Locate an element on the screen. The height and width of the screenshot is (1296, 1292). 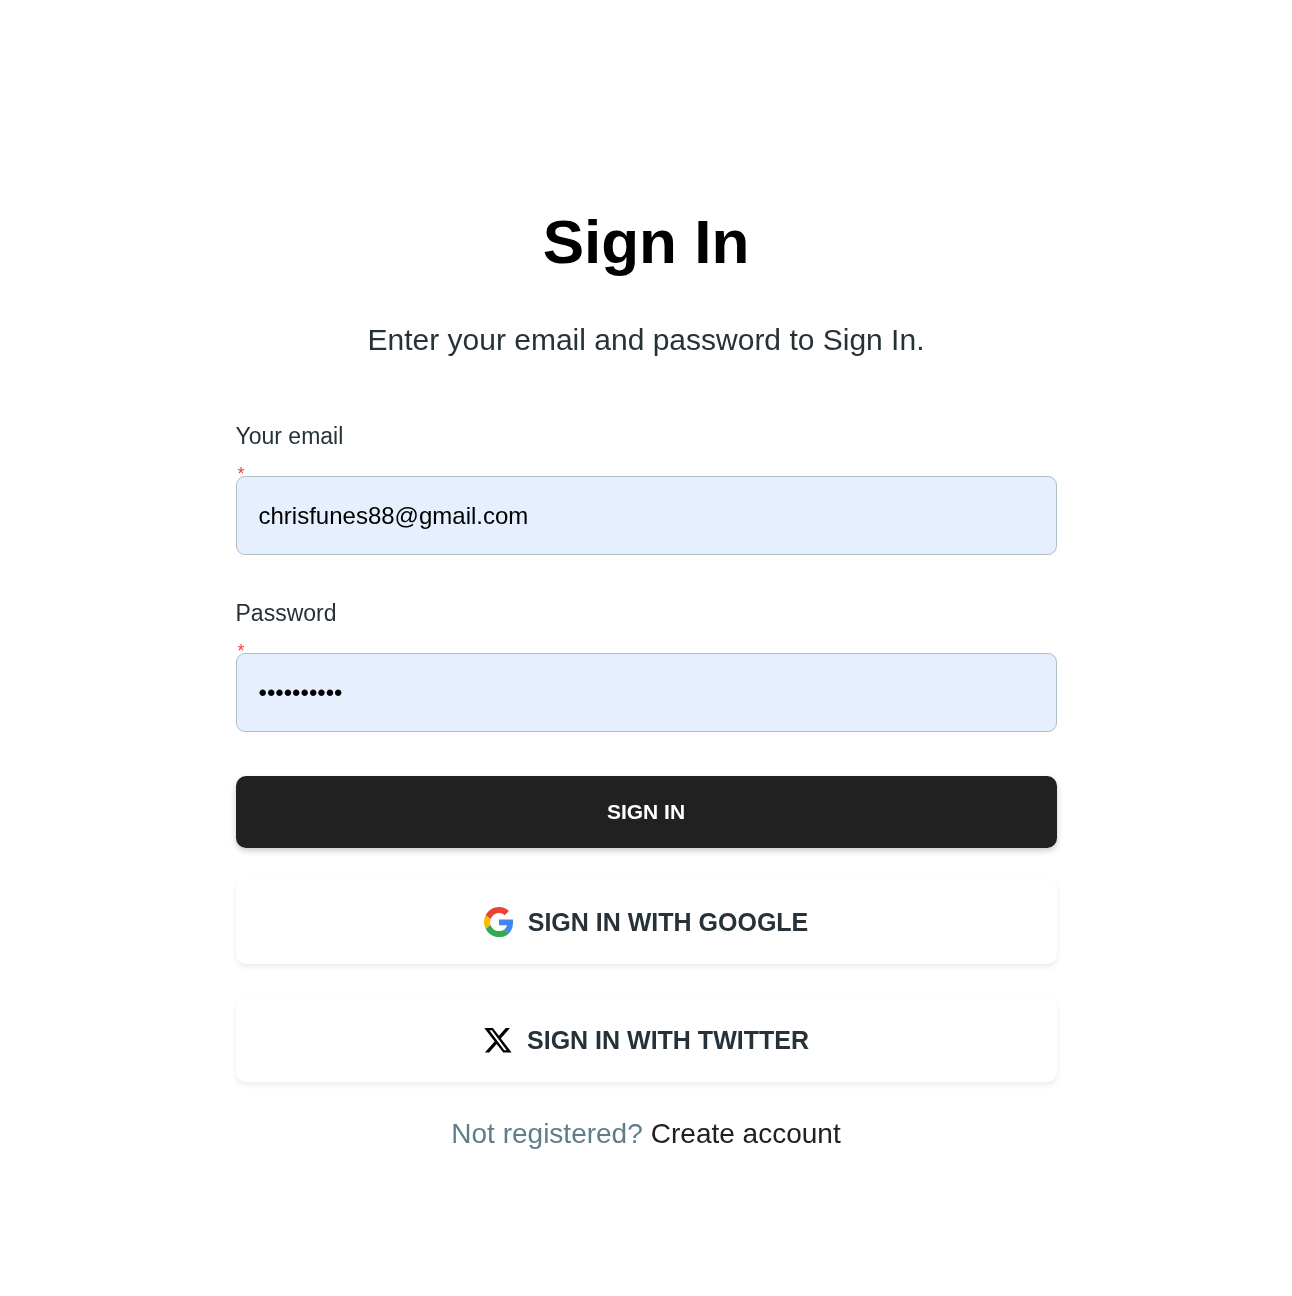
field-label: Password is located at coordinates (286, 613).